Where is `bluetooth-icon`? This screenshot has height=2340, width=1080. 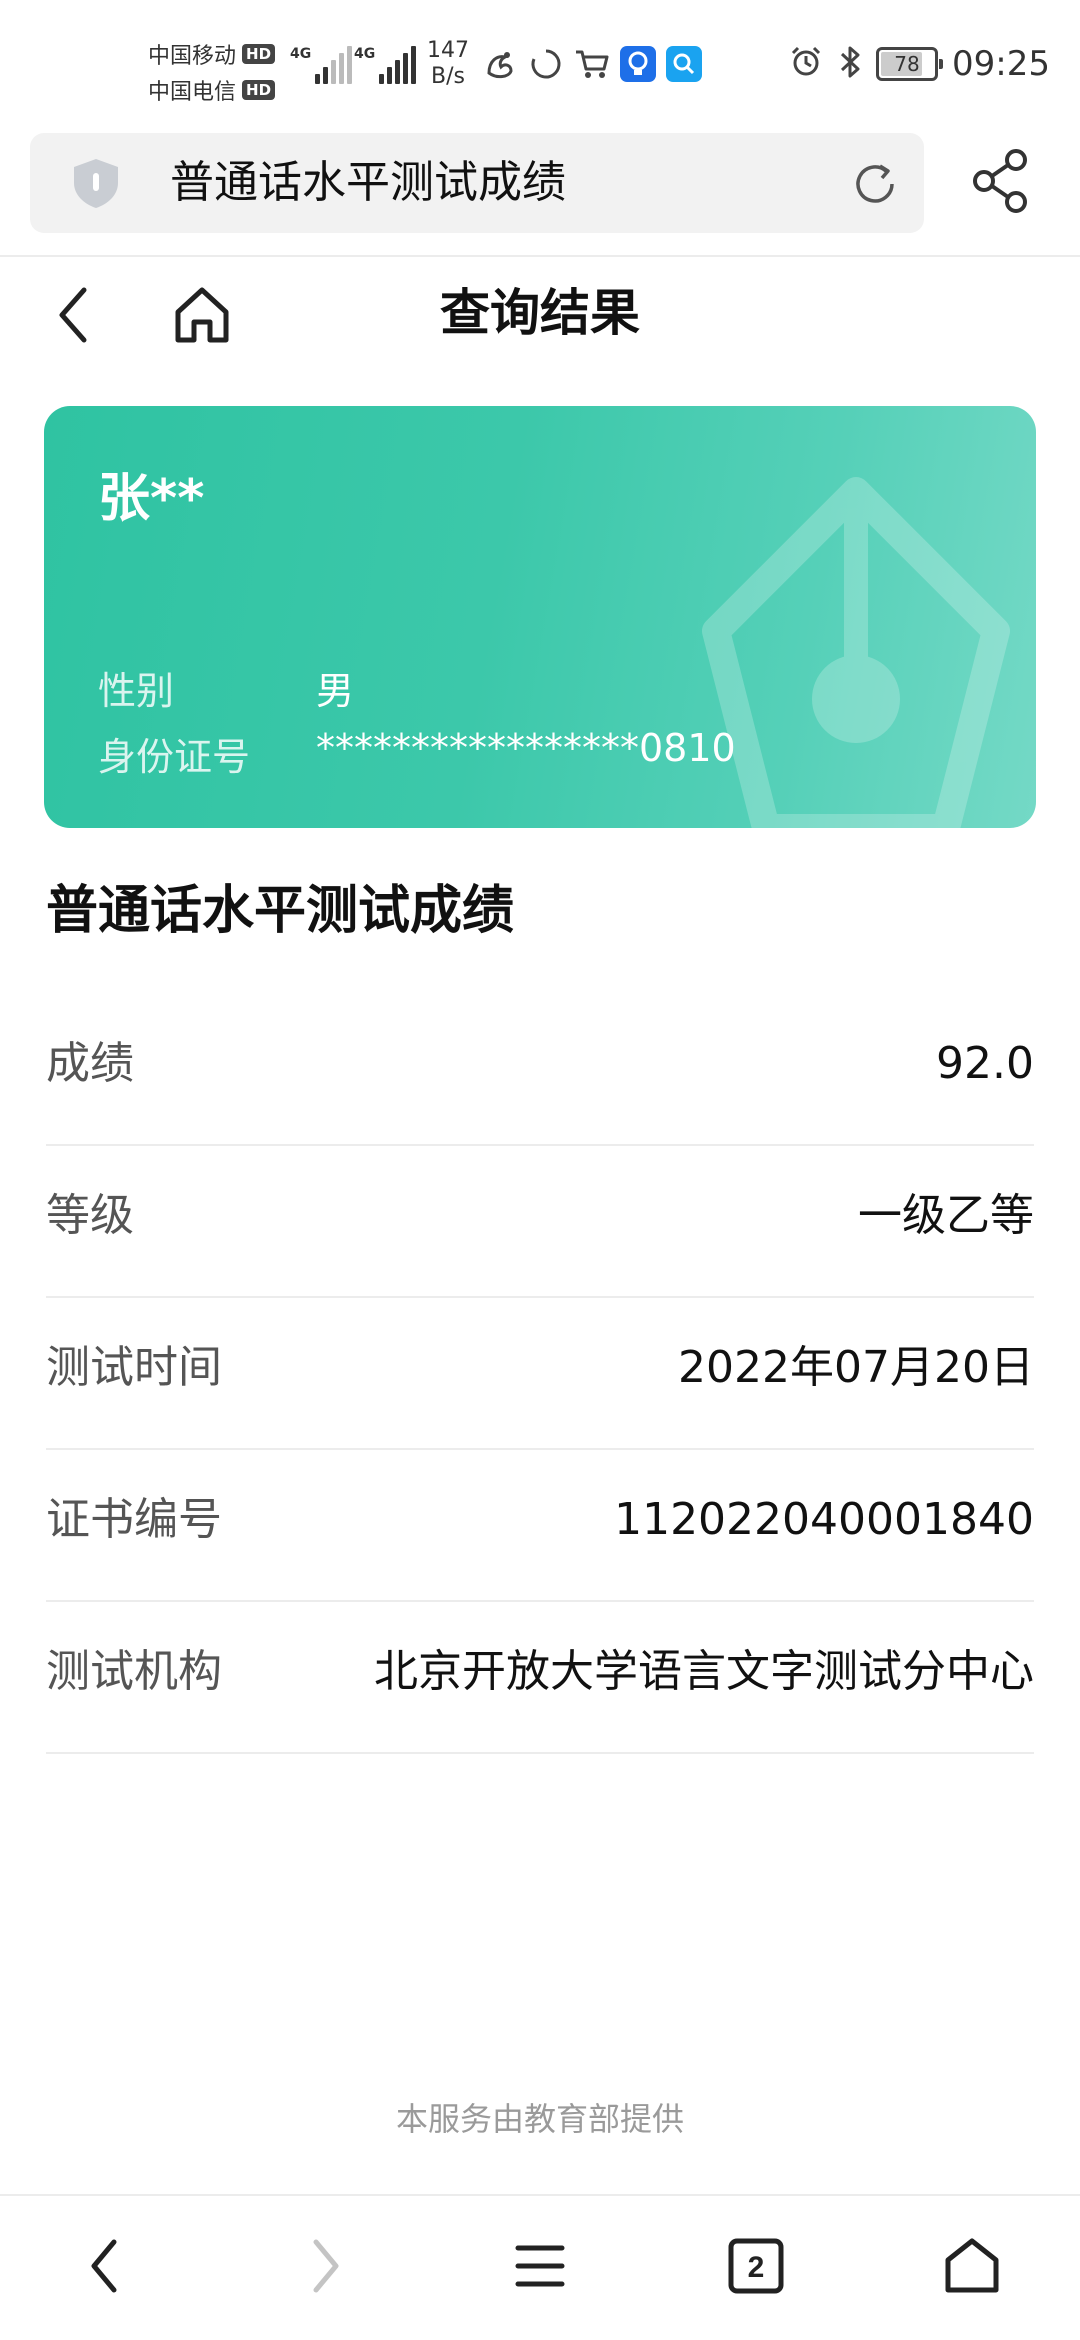
bluetooth-icon is located at coordinates (850, 64).